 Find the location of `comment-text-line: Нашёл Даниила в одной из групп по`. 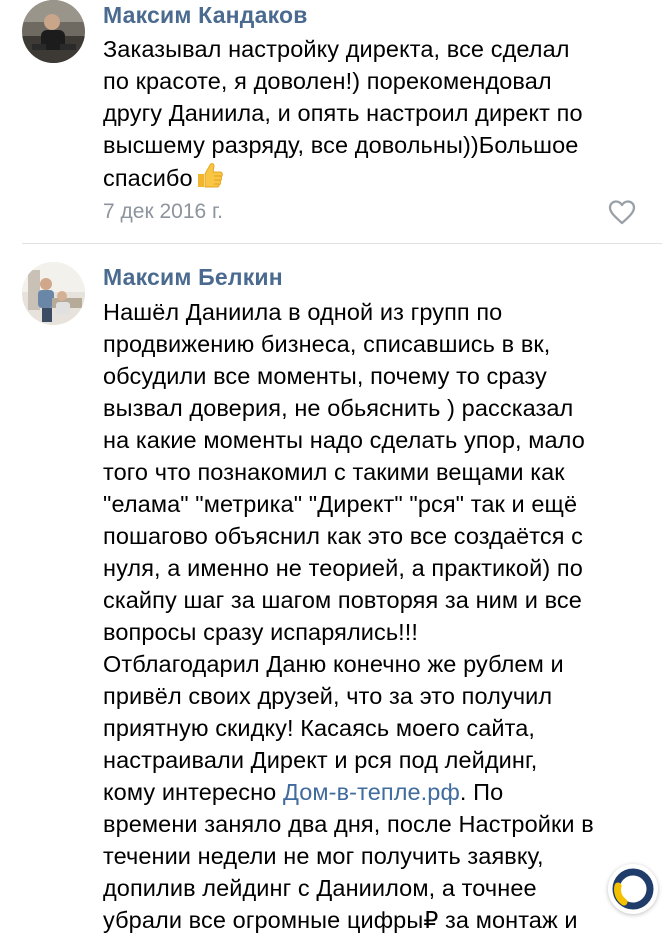

comment-text-line: Нашёл Даниила в одной из групп по is located at coordinates (303, 312).